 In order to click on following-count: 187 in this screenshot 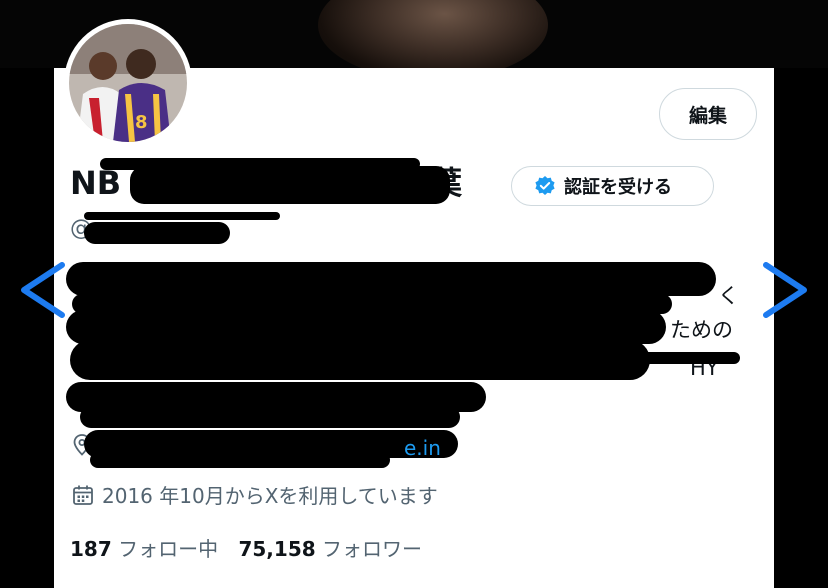, I will do `click(91, 549)`.